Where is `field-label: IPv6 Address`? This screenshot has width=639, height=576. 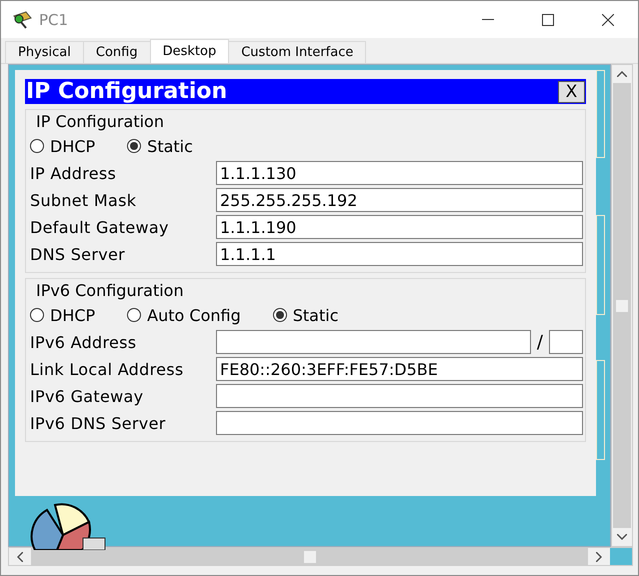 field-label: IPv6 Address is located at coordinates (84, 342).